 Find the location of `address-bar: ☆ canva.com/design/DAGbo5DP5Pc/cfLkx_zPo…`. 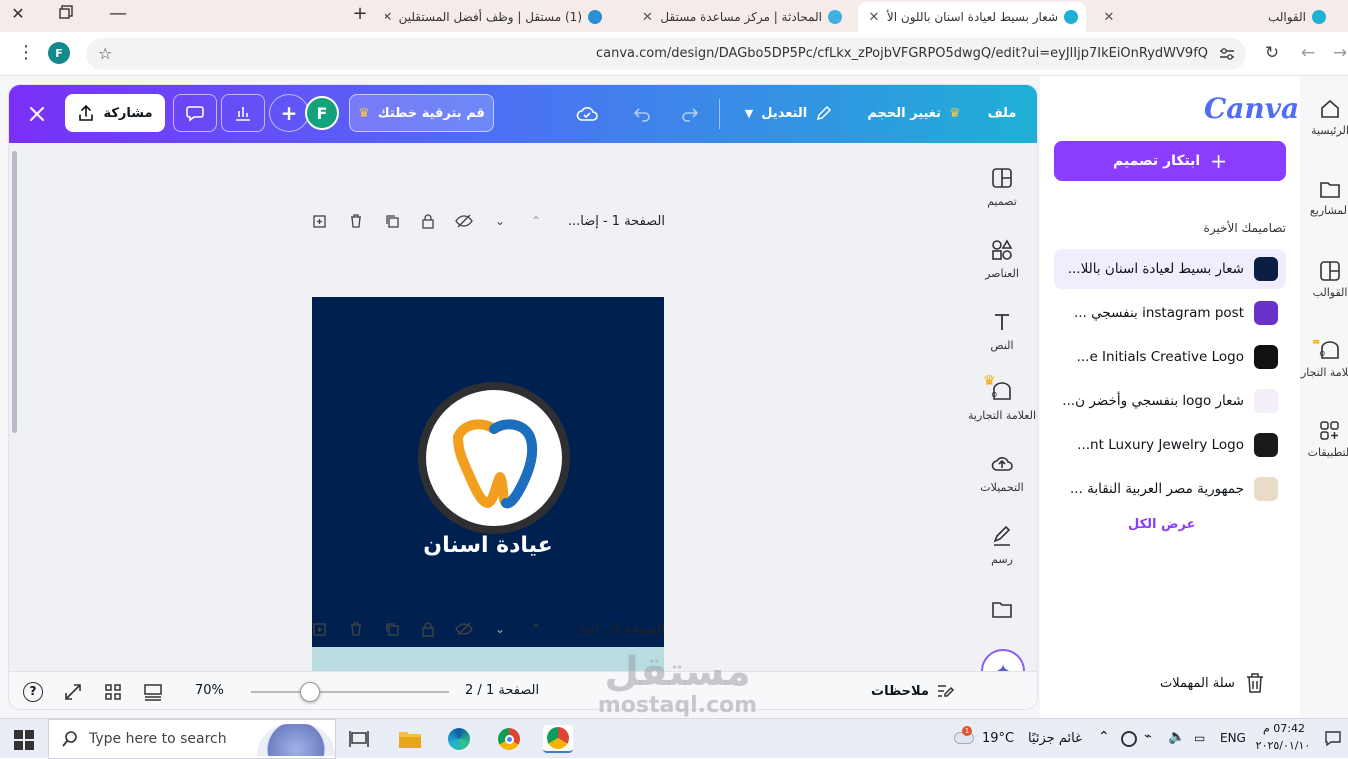

address-bar: ☆ canva.com/design/DAGbo5DP5Pc/cfLkx_zPo… is located at coordinates (666, 54).